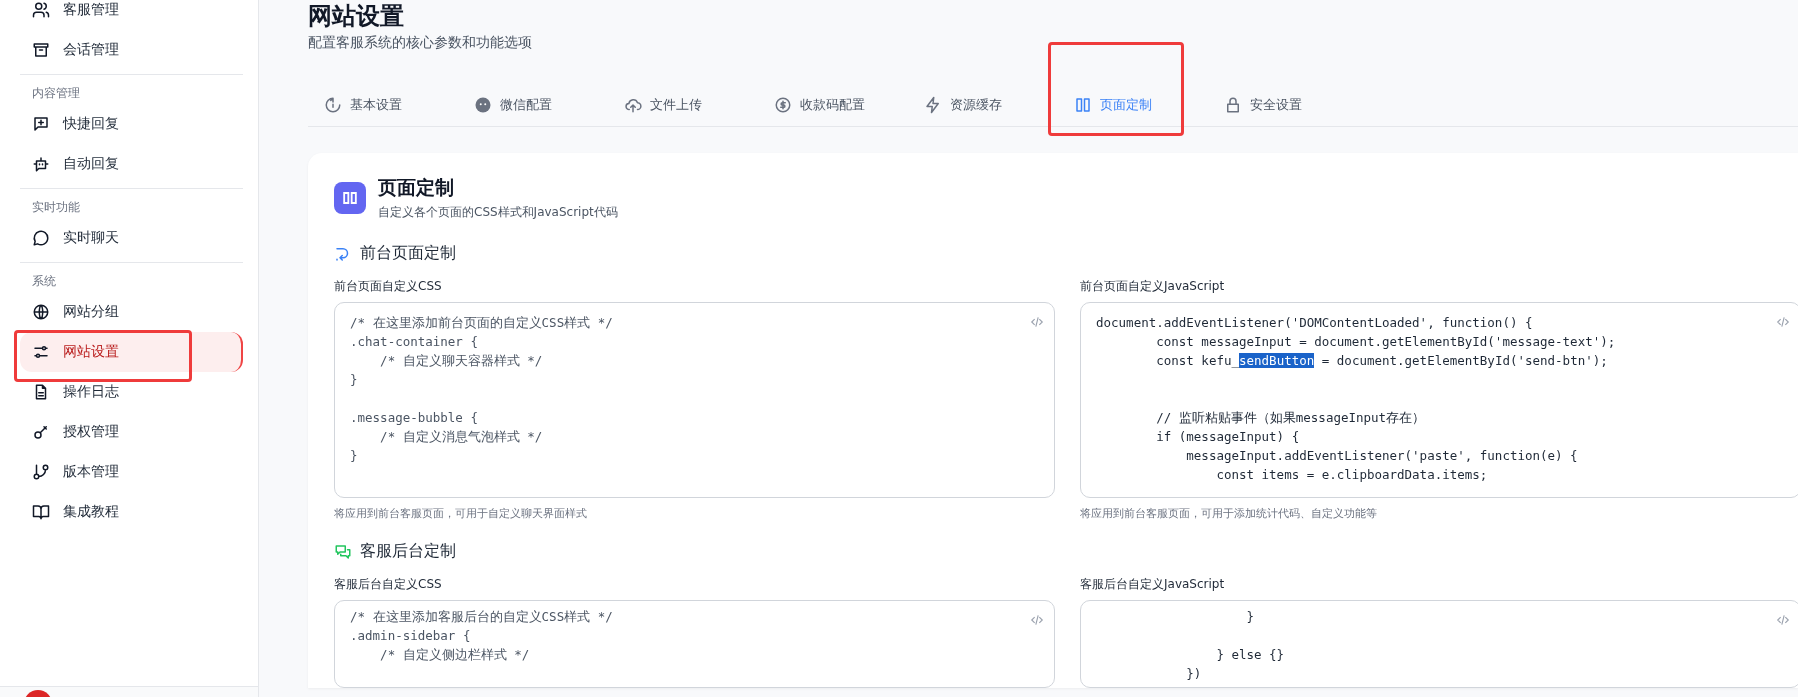 This screenshot has width=1798, height=697. Describe the element at coordinates (420, 43) in the screenshot. I see `page-subtitle: 配置客服系统的核心参数和功能选项` at that location.